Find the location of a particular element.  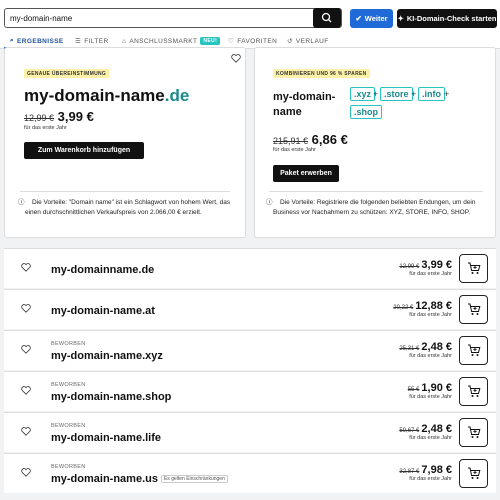

top-bar: ✔ Weiter ✦ KI-Domain-Check starten is located at coordinates (250, 16).